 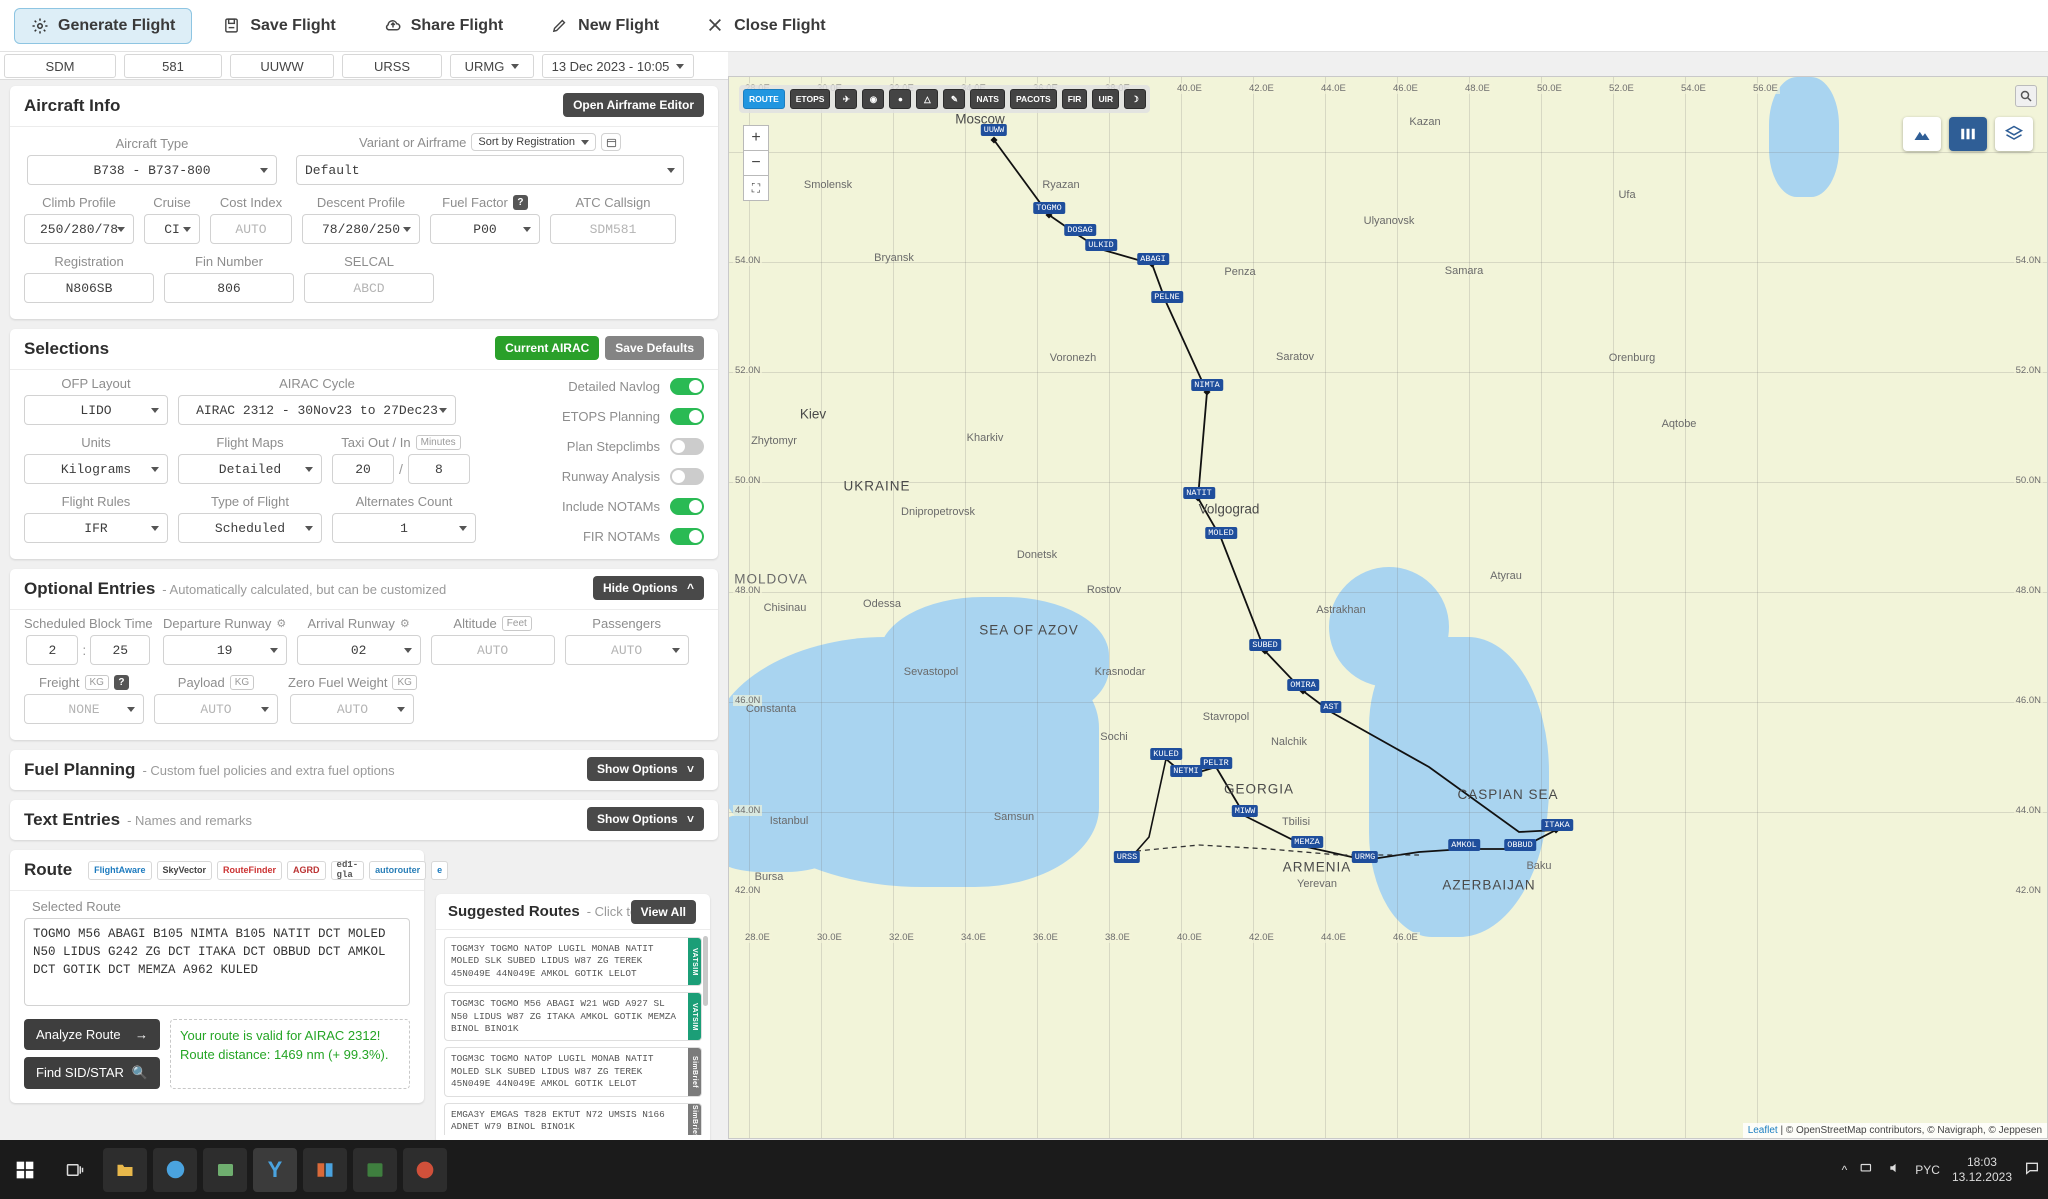 What do you see at coordinates (1520, 845) in the screenshot?
I see `waypoint-obbud: OBBUD` at bounding box center [1520, 845].